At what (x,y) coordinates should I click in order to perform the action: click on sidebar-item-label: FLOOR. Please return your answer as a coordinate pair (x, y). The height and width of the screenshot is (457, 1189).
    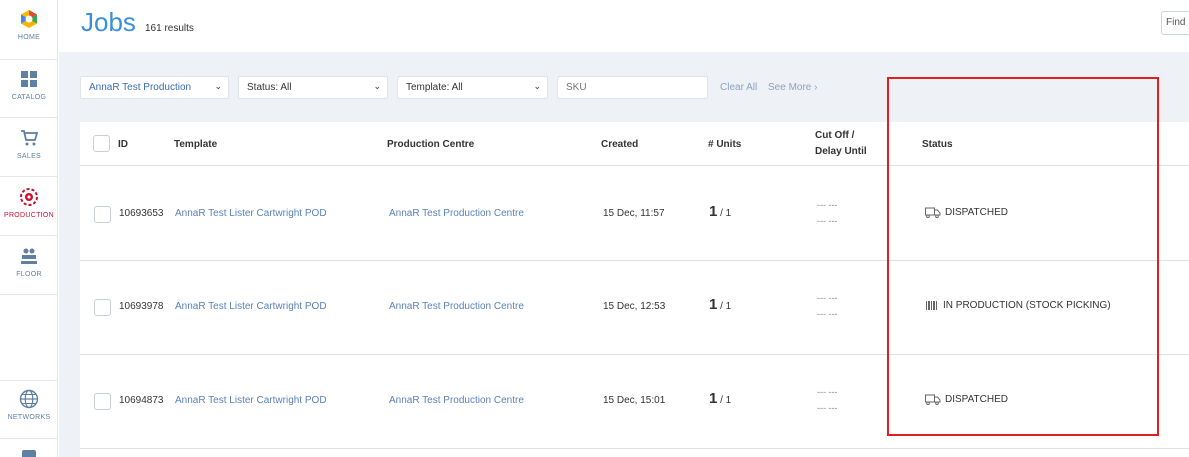
    Looking at the image, I should click on (29, 274).